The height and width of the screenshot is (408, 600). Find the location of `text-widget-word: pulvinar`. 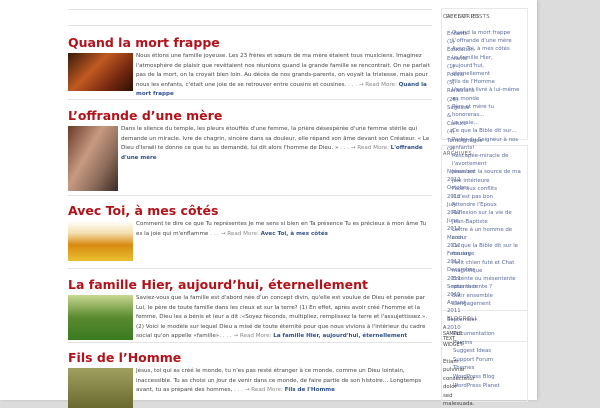

text-widget-word: pulvinar is located at coordinates (454, 370).